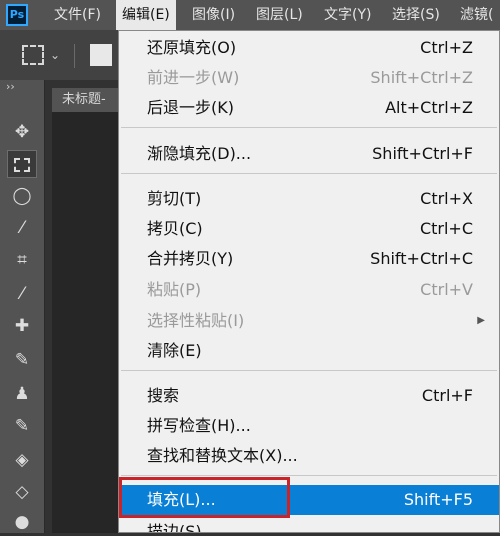 This screenshot has height=536, width=500. Describe the element at coordinates (22, 394) in the screenshot. I see `stamp-icon: ♟` at that location.